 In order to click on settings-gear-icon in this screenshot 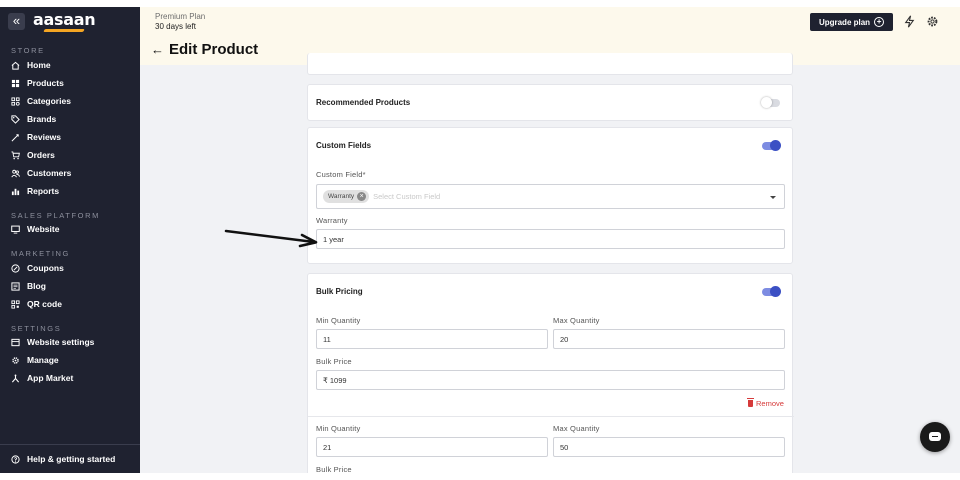, I will do `click(932, 21)`.